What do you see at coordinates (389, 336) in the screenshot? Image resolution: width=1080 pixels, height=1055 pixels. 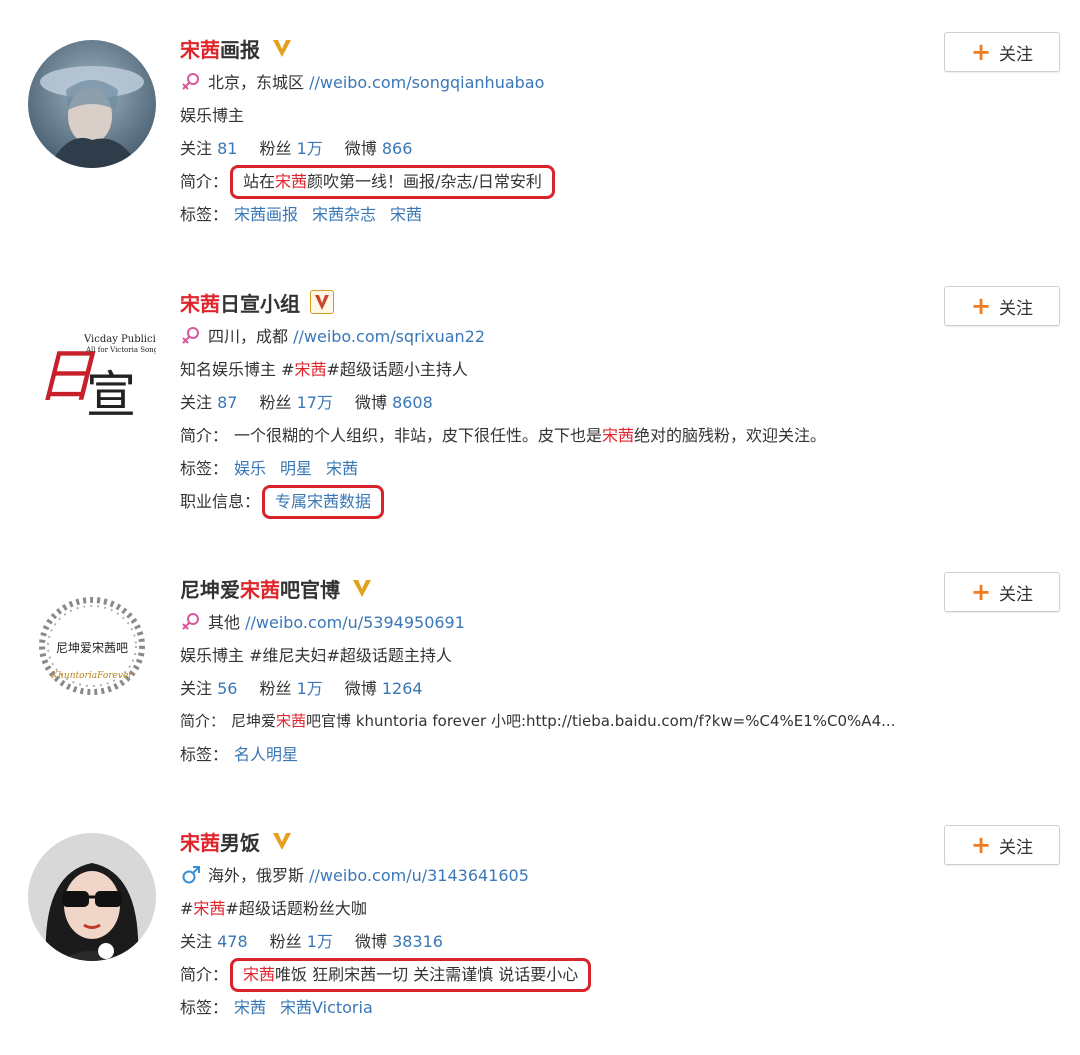 I see `profile-link: //weibo.com/sqrixuan22` at bounding box center [389, 336].